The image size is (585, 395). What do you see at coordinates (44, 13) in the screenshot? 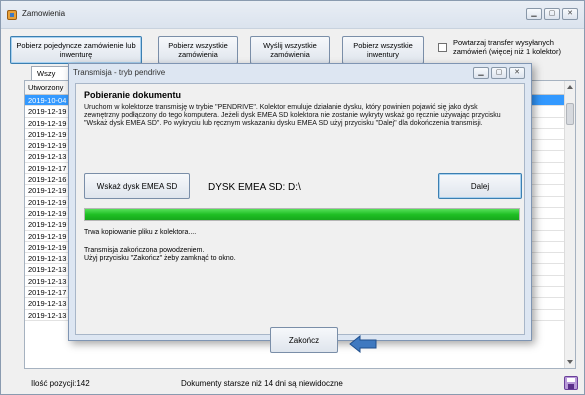
I see `window-title: Zamowienia` at bounding box center [44, 13].